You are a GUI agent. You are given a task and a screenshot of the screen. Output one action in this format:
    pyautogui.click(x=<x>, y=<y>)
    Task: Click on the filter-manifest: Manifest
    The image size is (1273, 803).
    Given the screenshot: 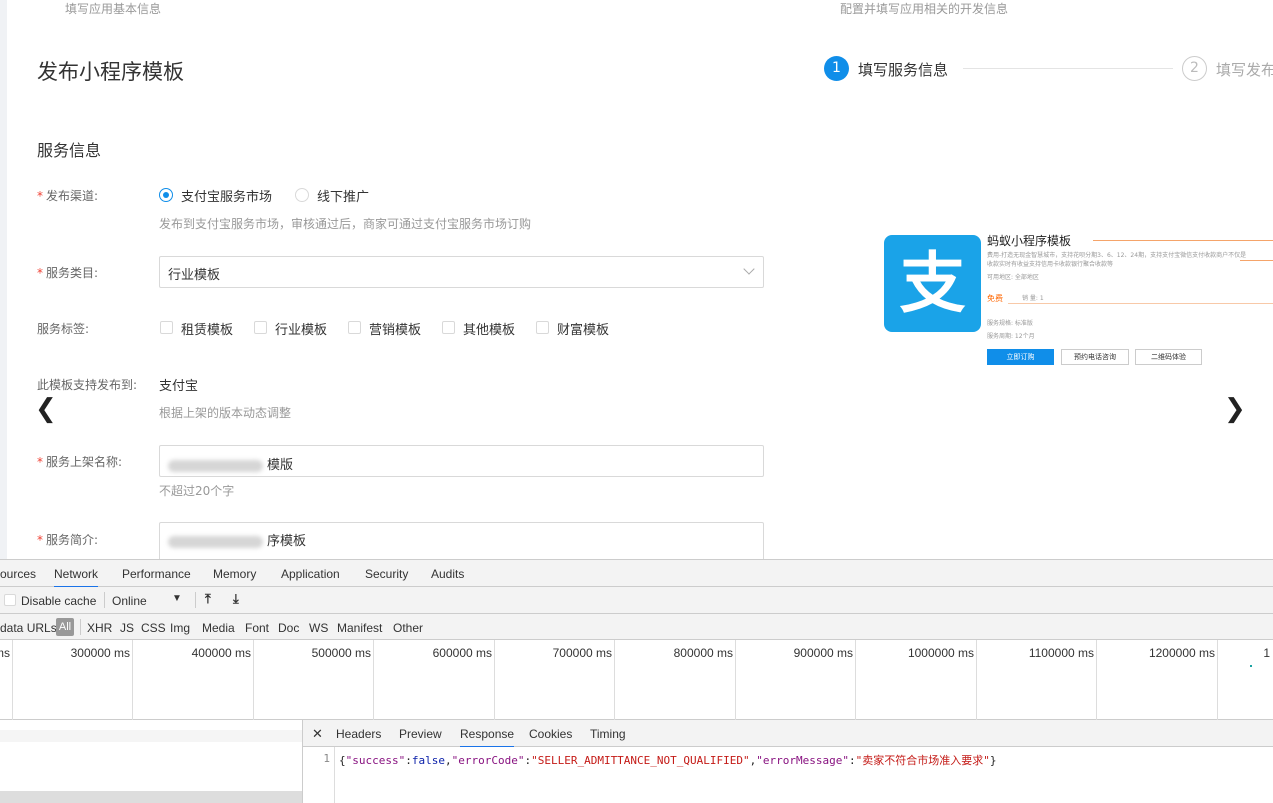 What is the action you would take?
    pyautogui.click(x=359, y=628)
    